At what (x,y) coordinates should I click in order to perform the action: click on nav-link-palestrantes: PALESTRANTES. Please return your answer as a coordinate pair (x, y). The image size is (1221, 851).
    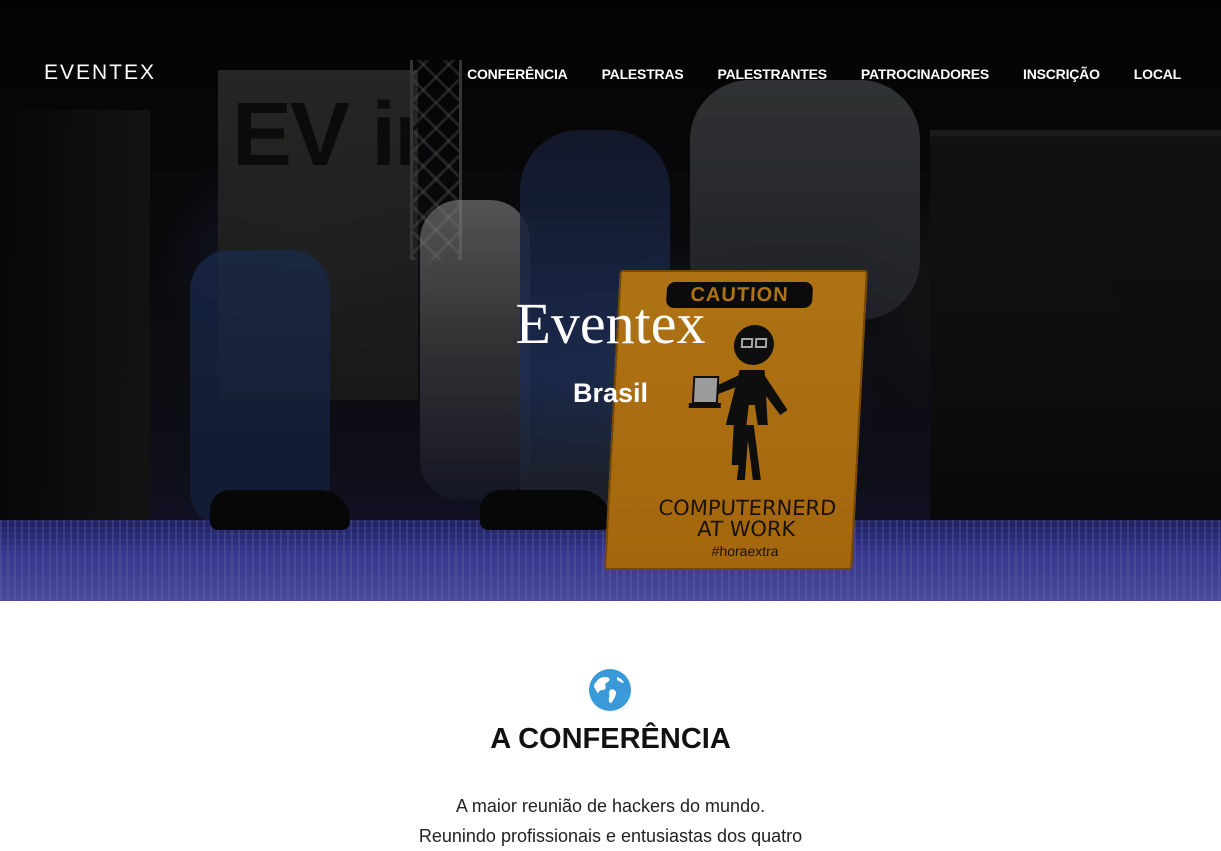
    Looking at the image, I should click on (773, 74).